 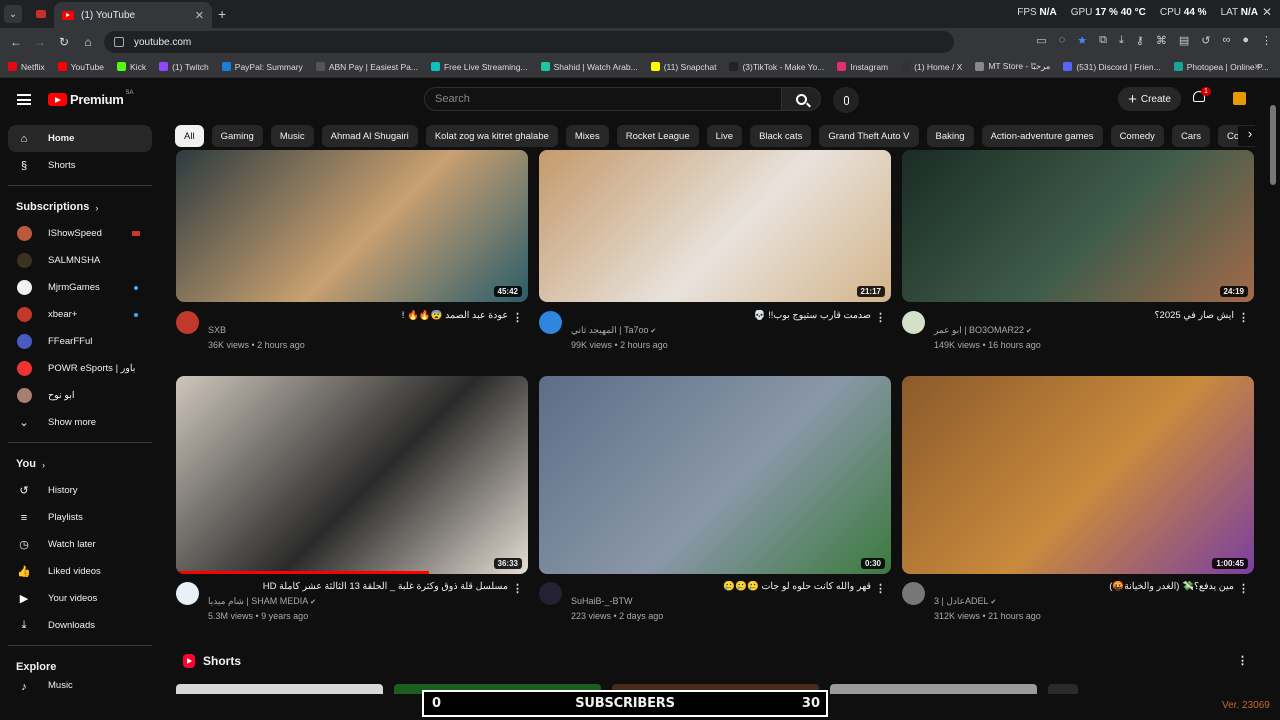 I want to click on pinned-tab, so click(x=41, y=14).